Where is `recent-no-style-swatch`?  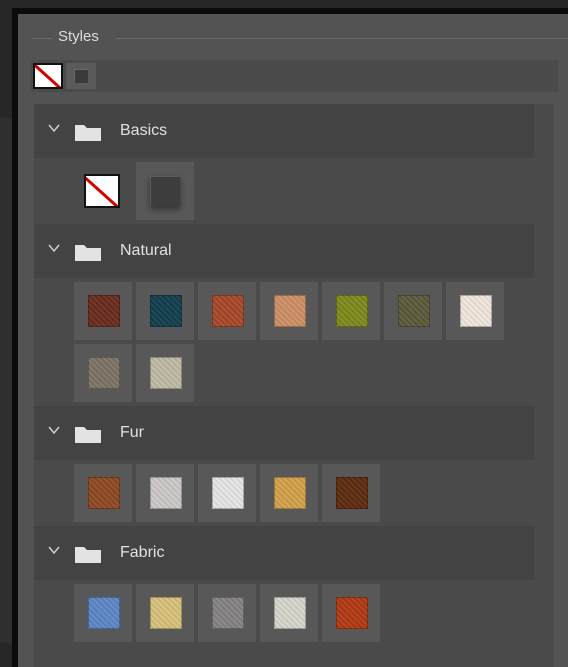
recent-no-style-swatch is located at coordinates (48, 76).